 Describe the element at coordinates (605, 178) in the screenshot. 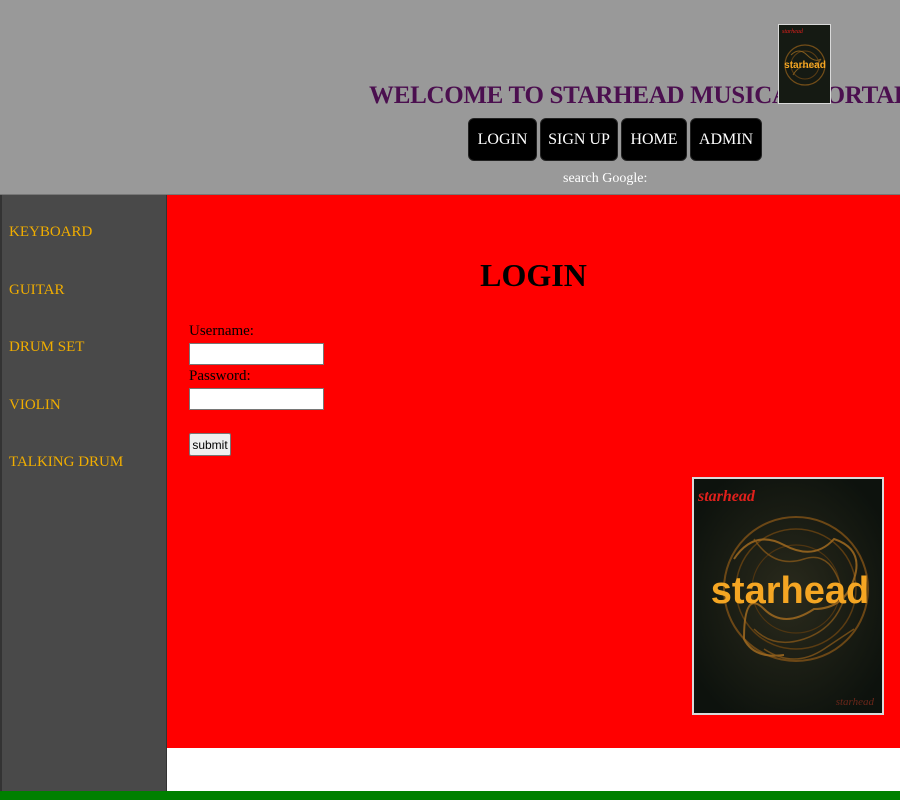

I see `search-google-label: search Google:` at that location.